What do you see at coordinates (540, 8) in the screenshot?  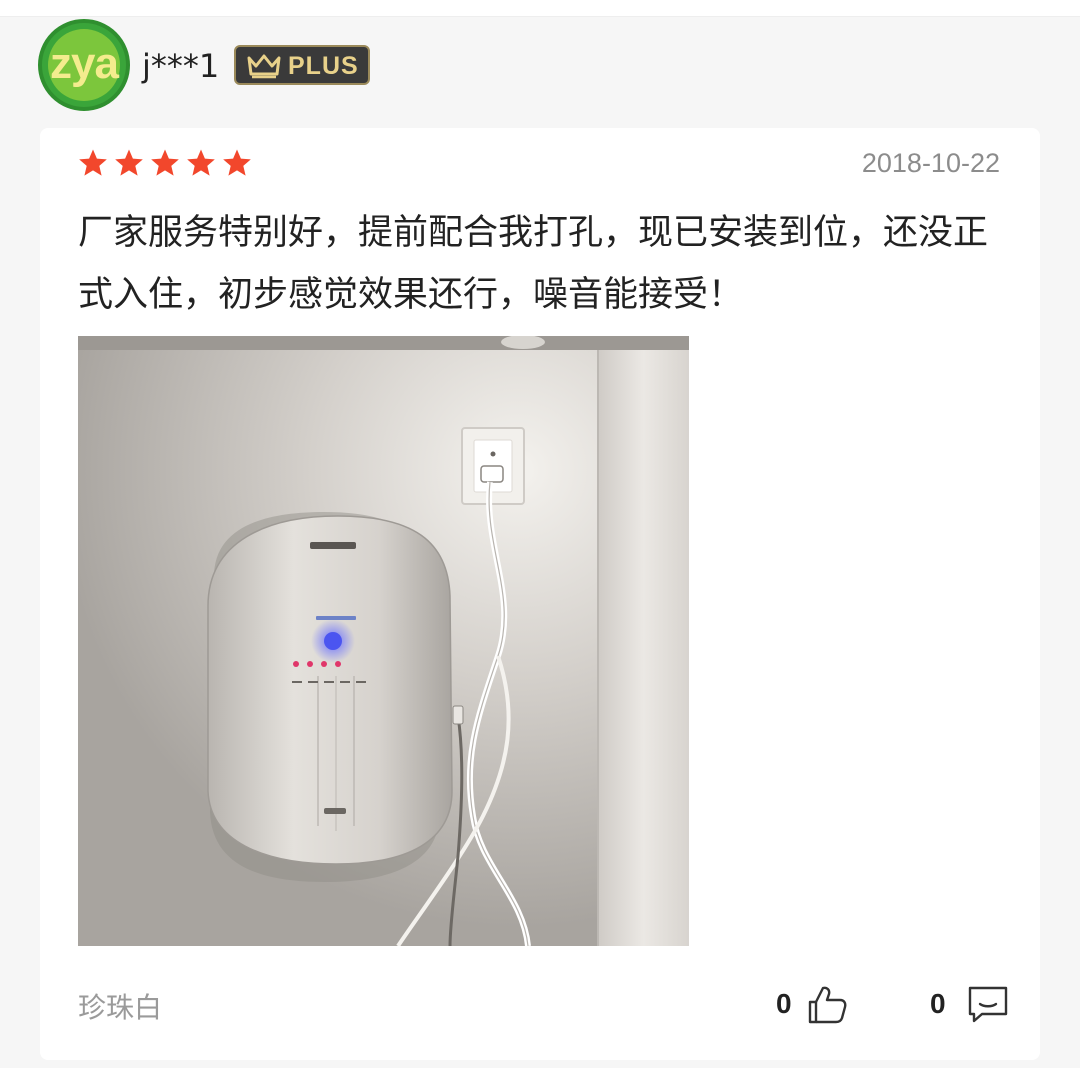 I see `top-divider-strip` at bounding box center [540, 8].